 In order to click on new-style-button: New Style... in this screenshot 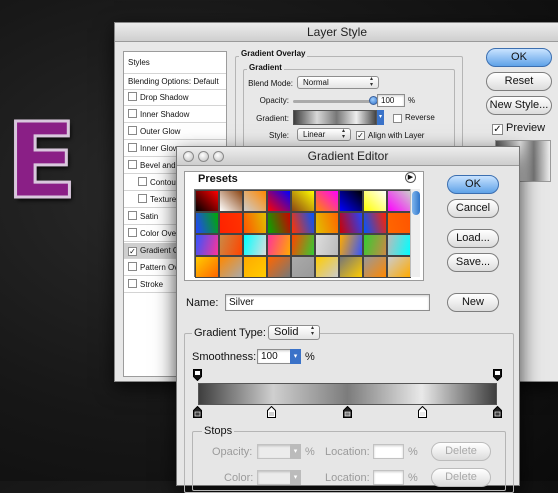, I will do `click(519, 105)`.